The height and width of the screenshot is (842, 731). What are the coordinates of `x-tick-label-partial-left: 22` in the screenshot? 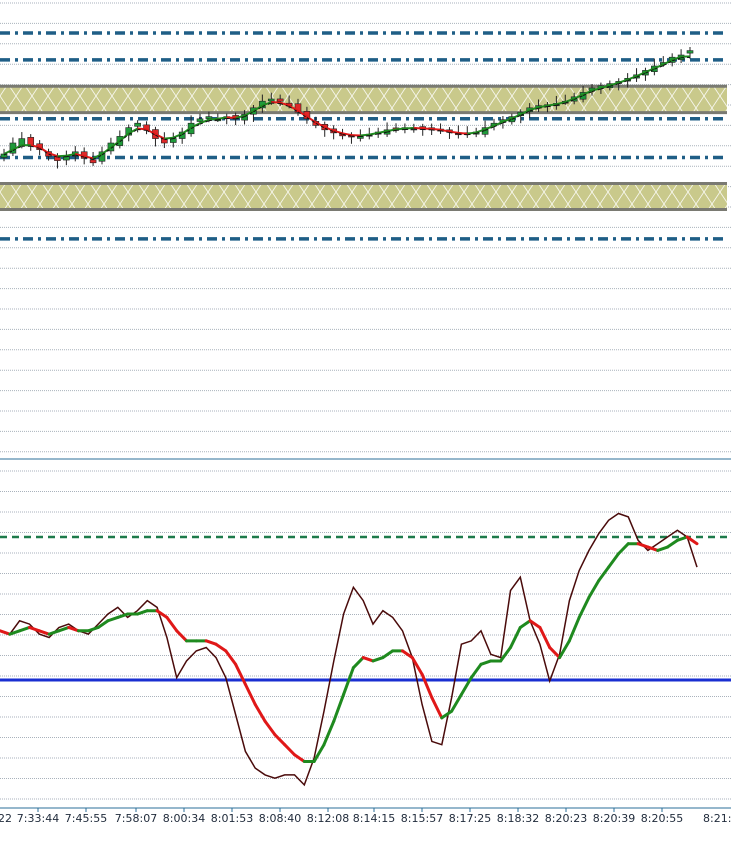 It's located at (6, 818).